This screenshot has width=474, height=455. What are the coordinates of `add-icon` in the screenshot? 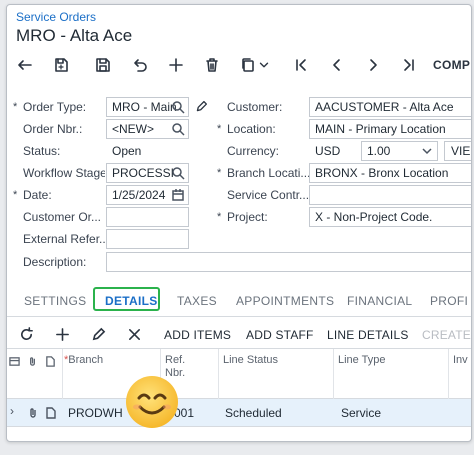 It's located at (62, 334).